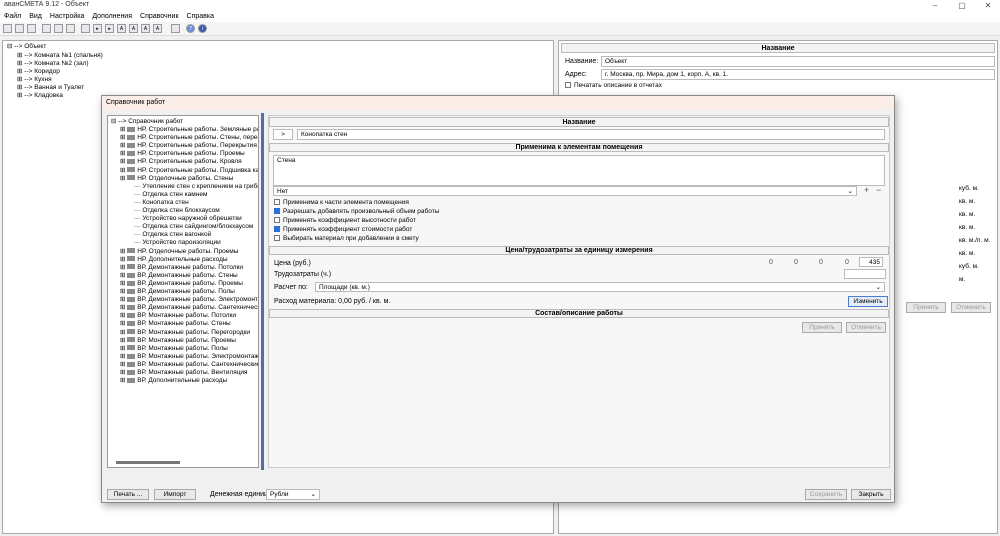  What do you see at coordinates (175, 494) in the screenshot?
I see `import-button: Импорт` at bounding box center [175, 494].